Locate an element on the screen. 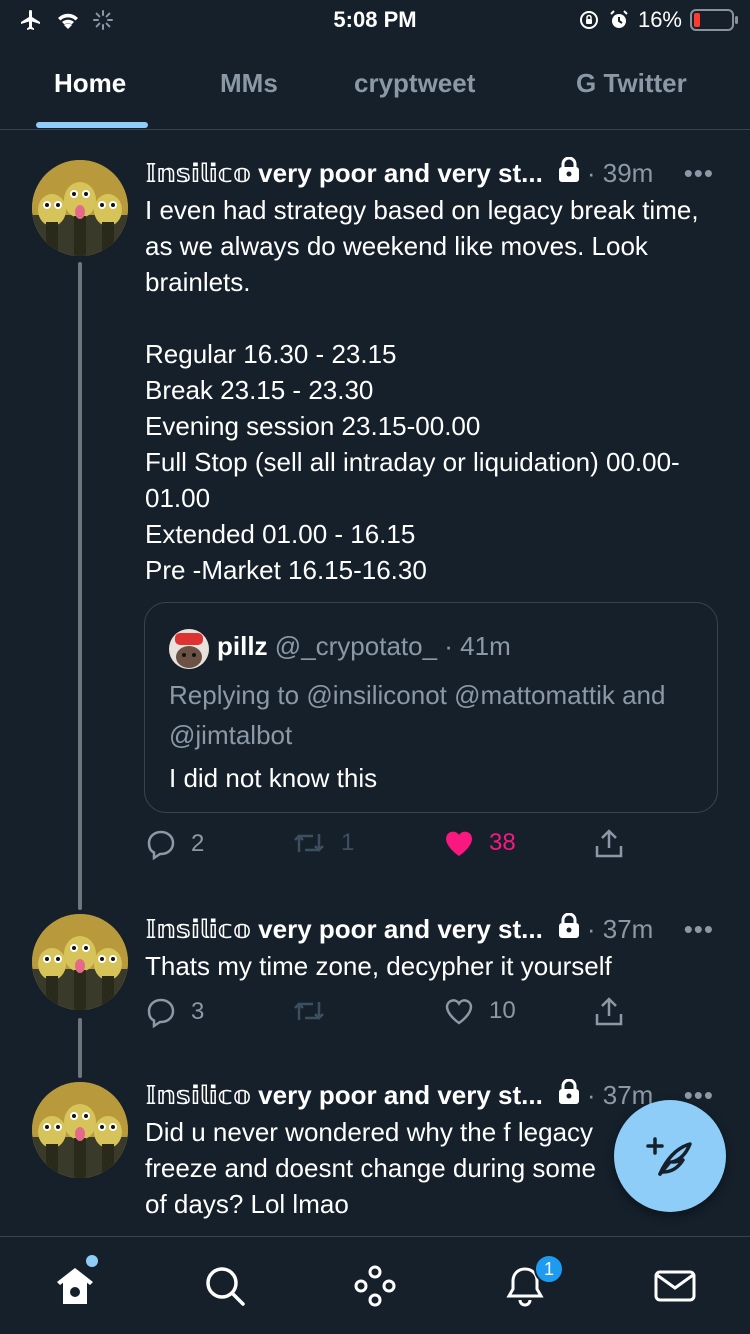  cat-avatar-icon is located at coordinates (189, 649).